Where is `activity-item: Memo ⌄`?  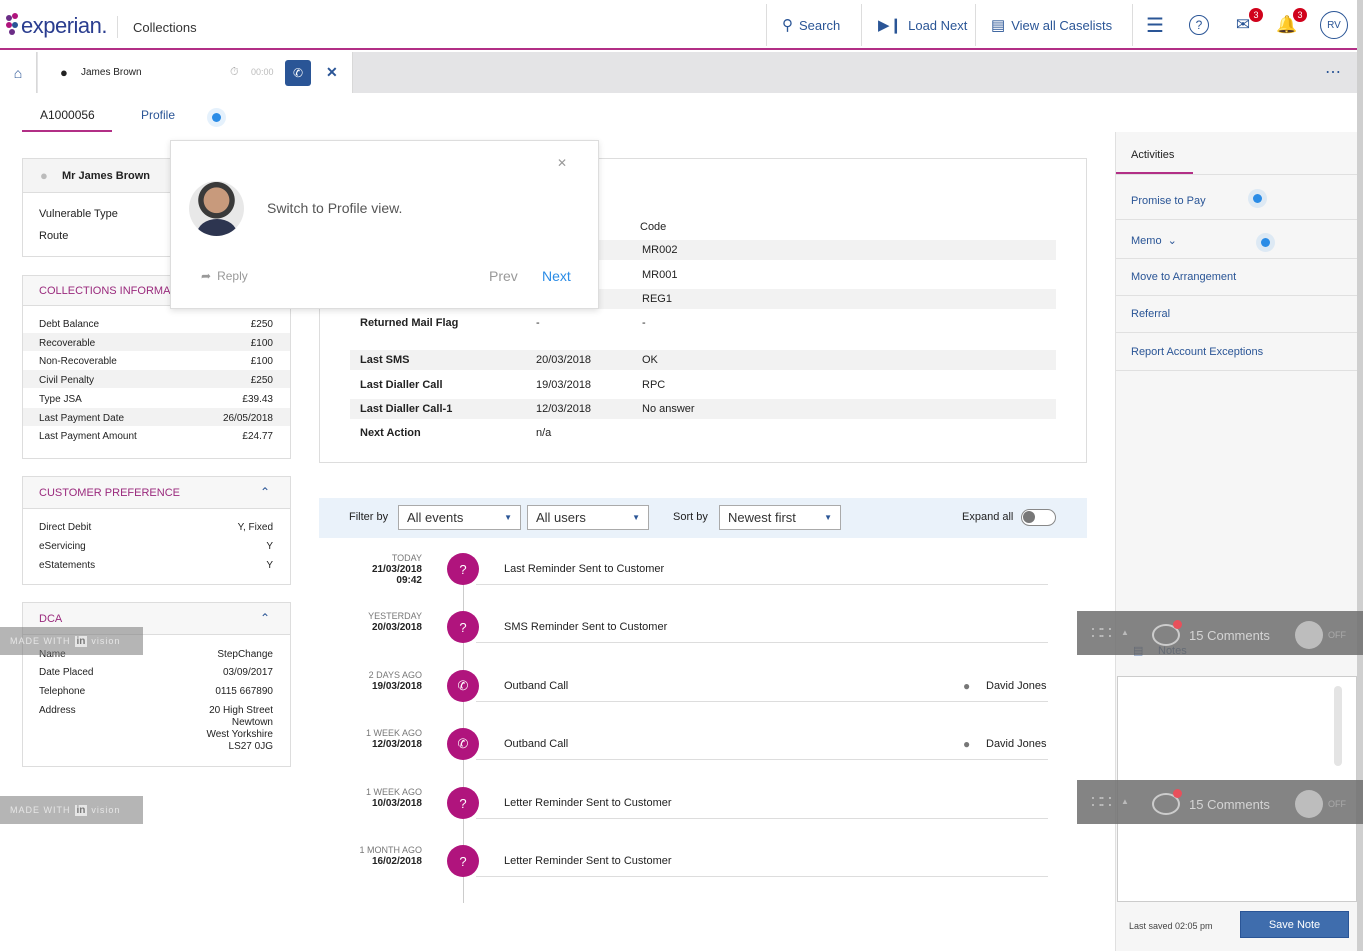
activity-item: Memo ⌄ is located at coordinates (1154, 240).